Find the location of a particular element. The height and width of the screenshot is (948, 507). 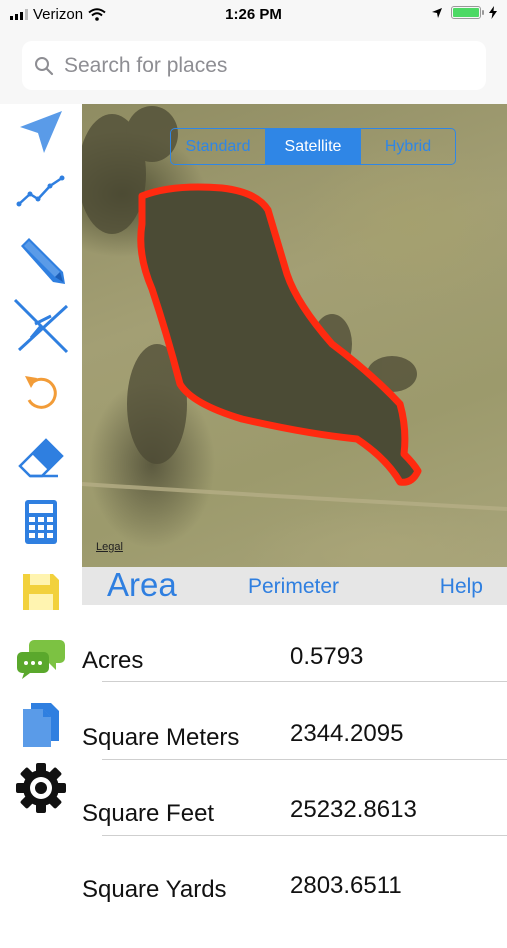

pencil-icon is located at coordinates (43, 261).